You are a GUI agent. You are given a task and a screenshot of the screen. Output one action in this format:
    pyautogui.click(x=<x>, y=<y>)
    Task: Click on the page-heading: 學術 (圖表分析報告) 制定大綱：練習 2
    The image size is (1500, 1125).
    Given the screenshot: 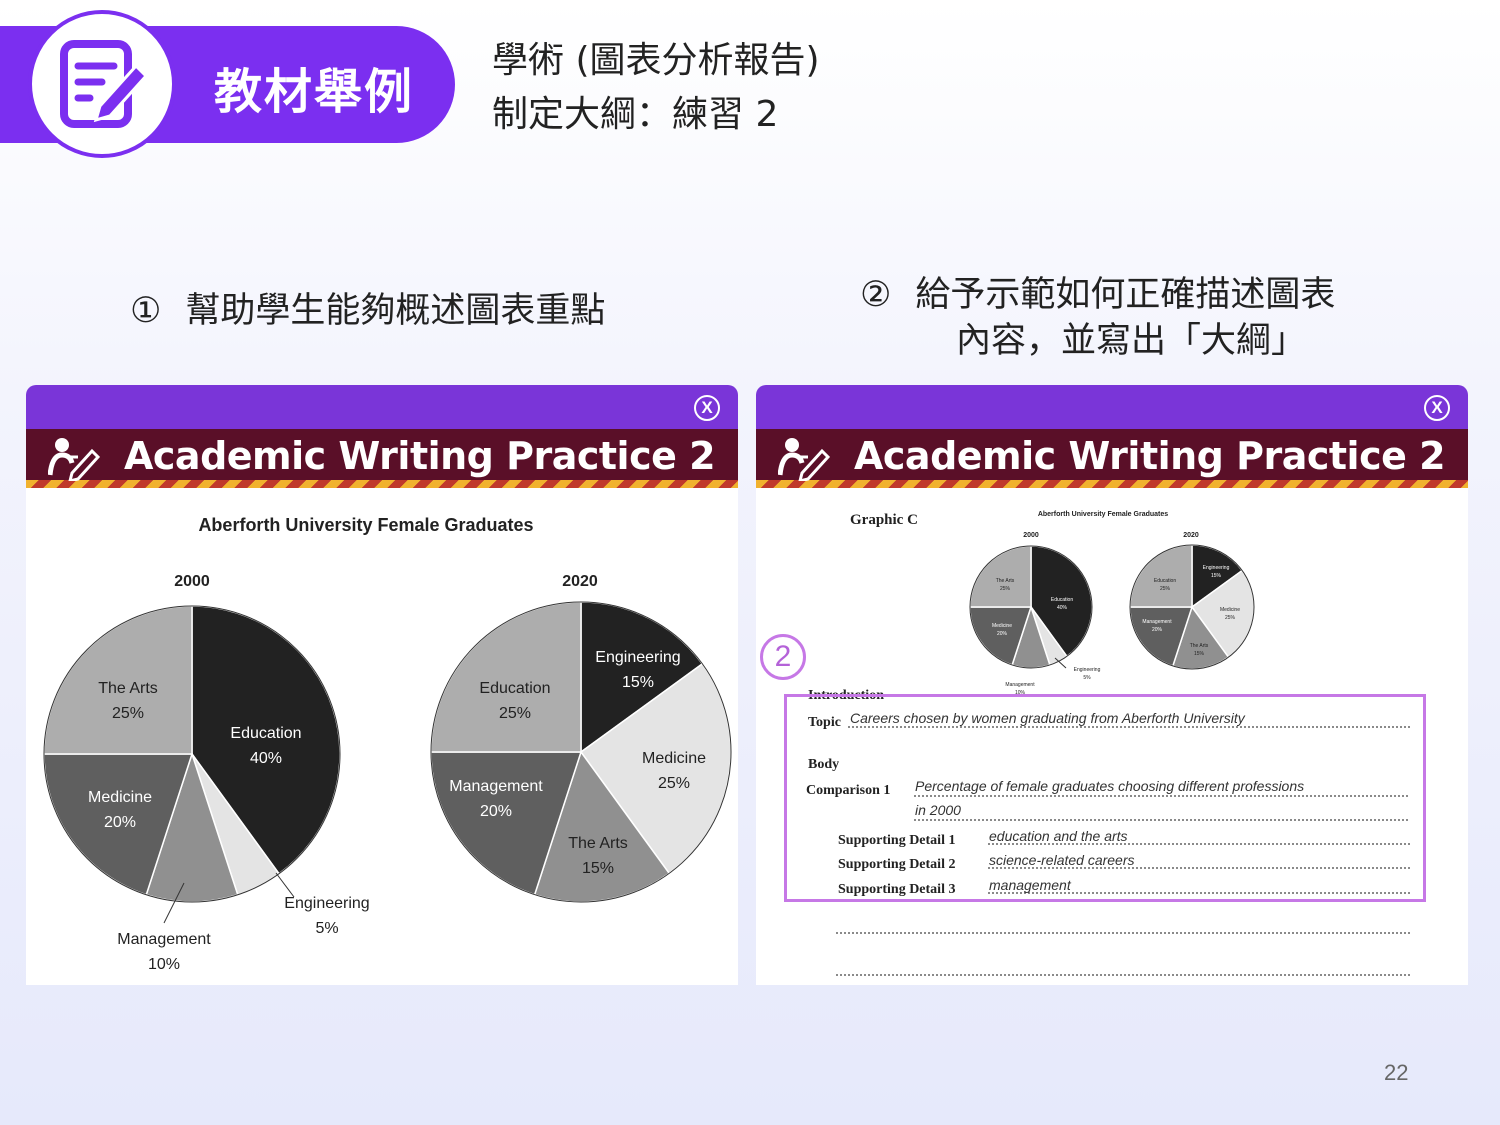 What is the action you would take?
    pyautogui.click(x=656, y=88)
    